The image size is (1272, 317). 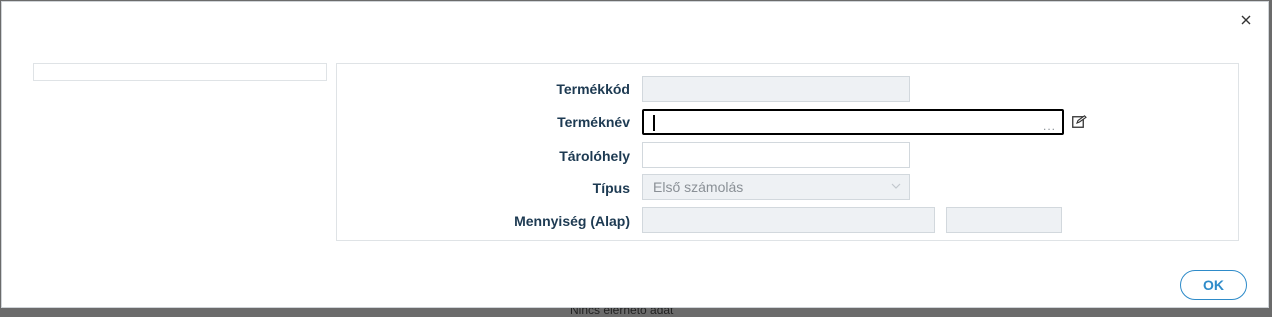 I want to click on type-label: Típus, so click(x=611, y=188).